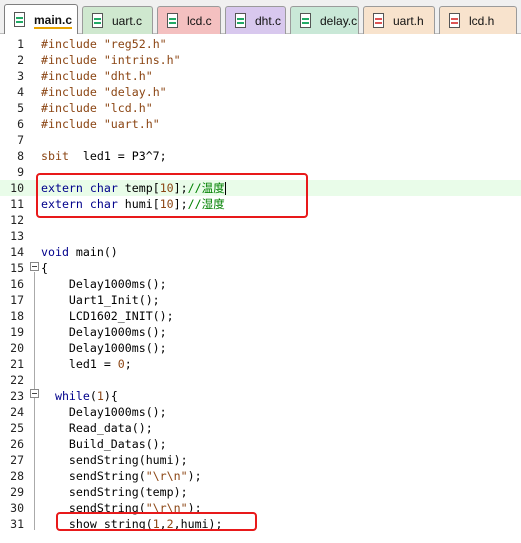  Describe the element at coordinates (268, 20) in the screenshot. I see `tab-label: dht.c` at that location.